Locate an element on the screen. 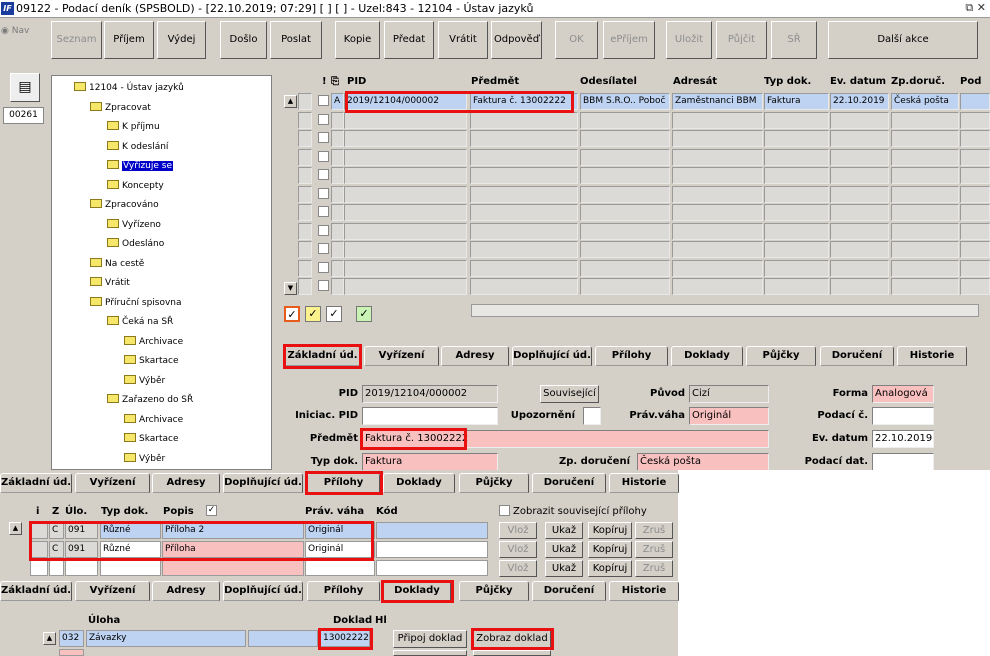  filter-check-2: ✓ is located at coordinates (313, 314).